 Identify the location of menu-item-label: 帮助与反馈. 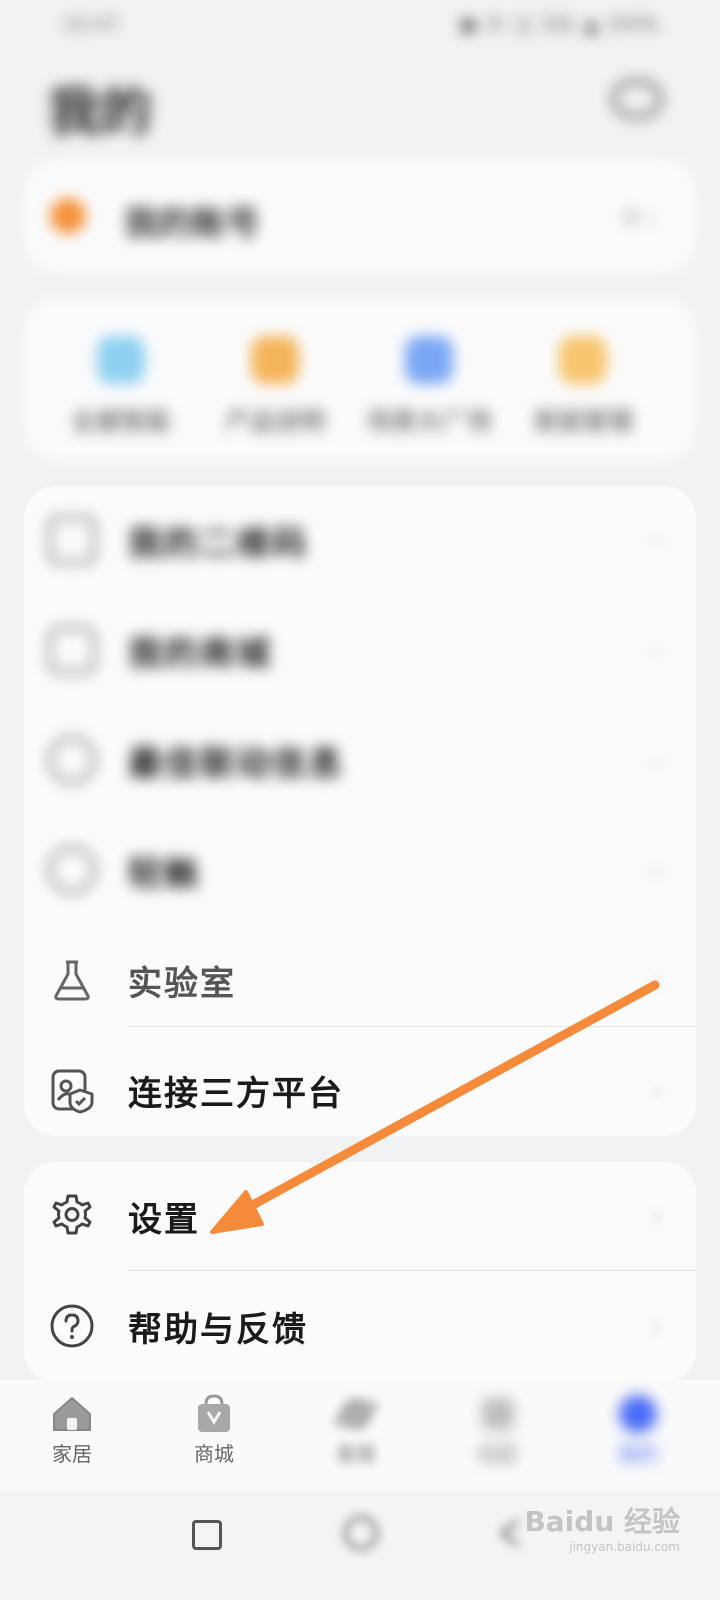
(218, 1330).